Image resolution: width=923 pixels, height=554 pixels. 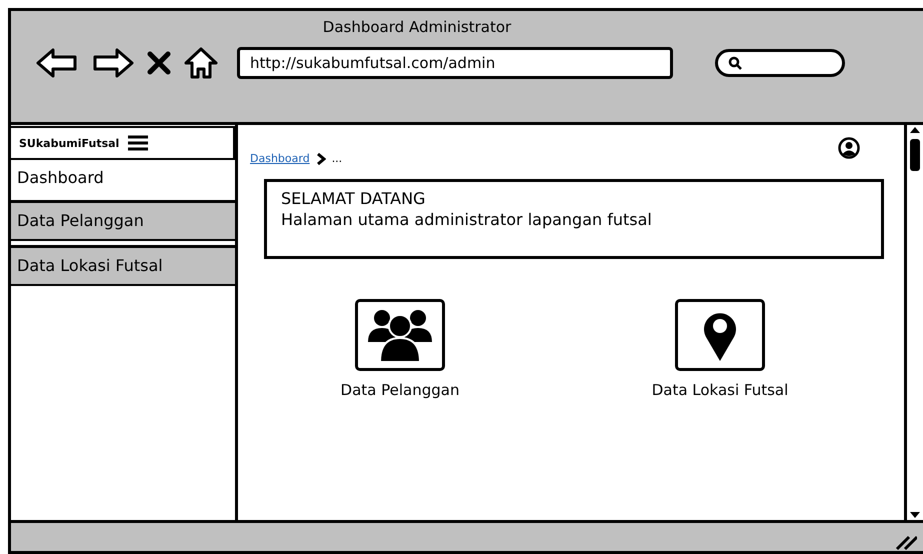 I want to click on welcome-title: SELAMAT DATANG, so click(x=353, y=198).